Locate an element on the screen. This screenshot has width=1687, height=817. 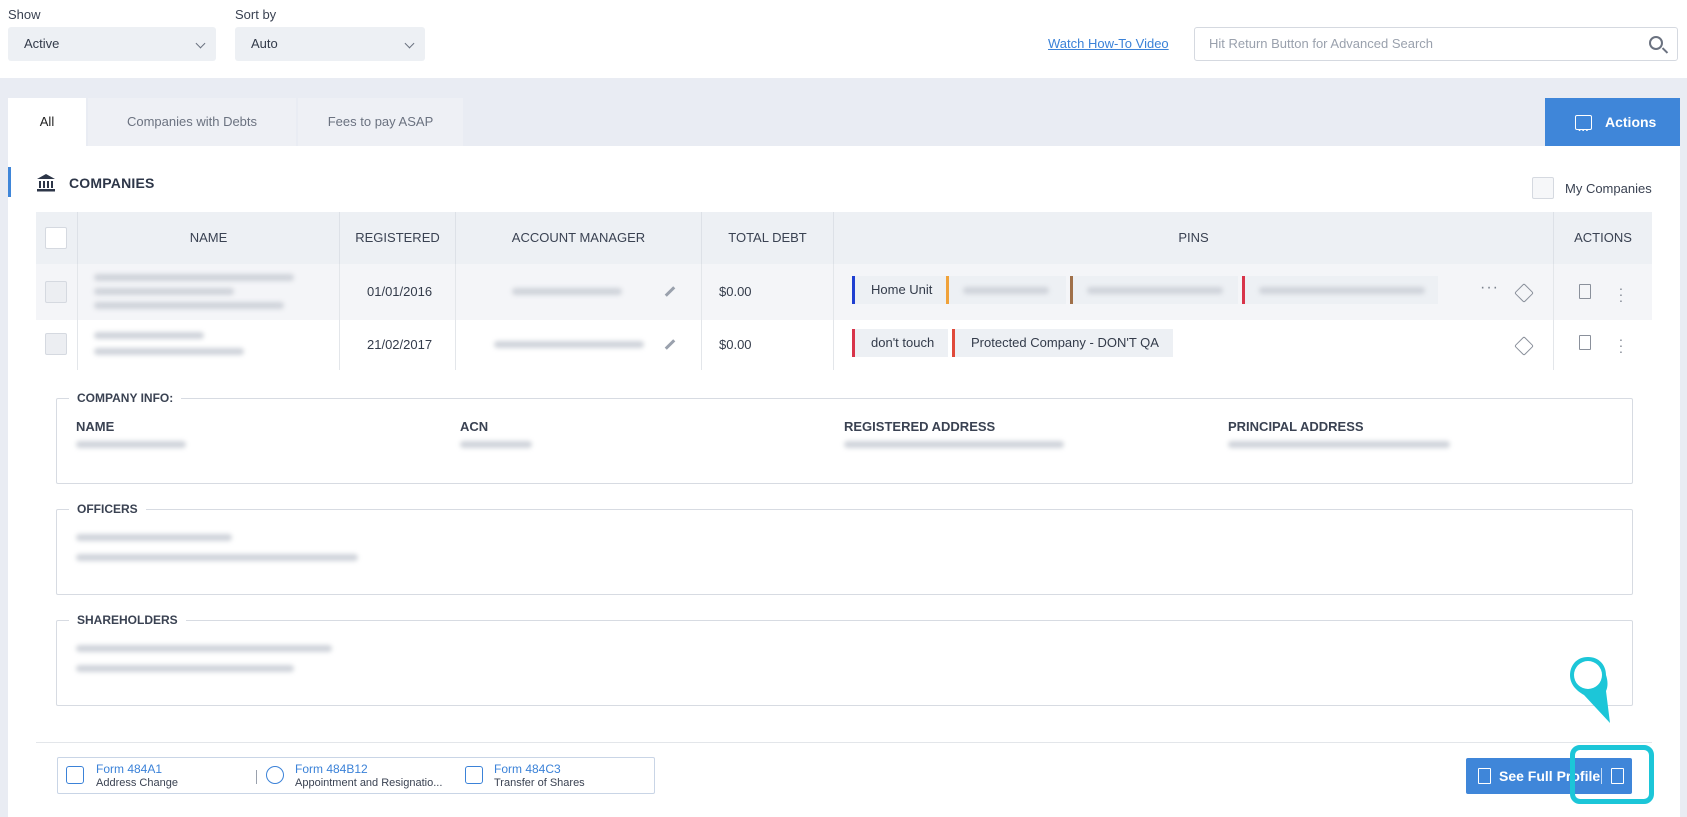
certificate-icon is located at coordinates (474, 775).